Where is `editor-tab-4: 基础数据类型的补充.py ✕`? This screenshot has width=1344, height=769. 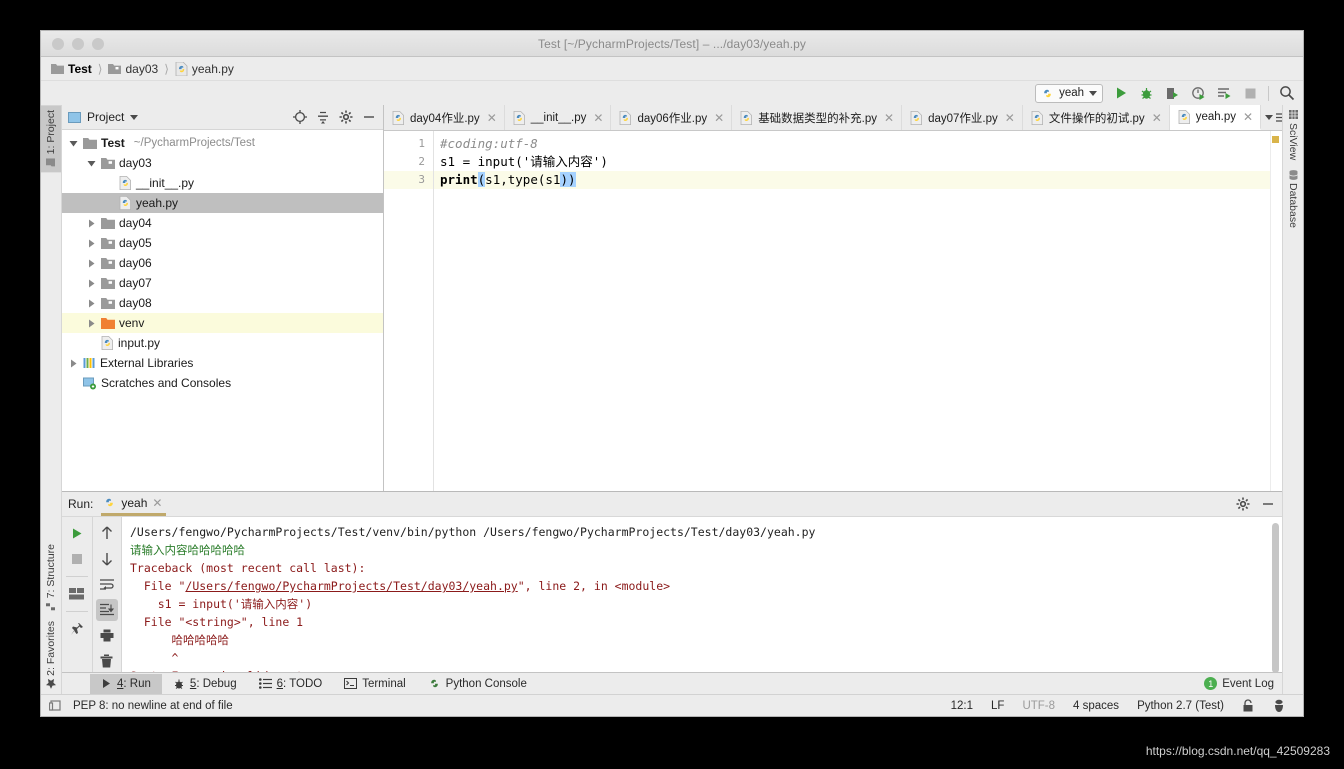
editor-tab-4: 基础数据类型的补充.py ✕ is located at coordinates (817, 117).